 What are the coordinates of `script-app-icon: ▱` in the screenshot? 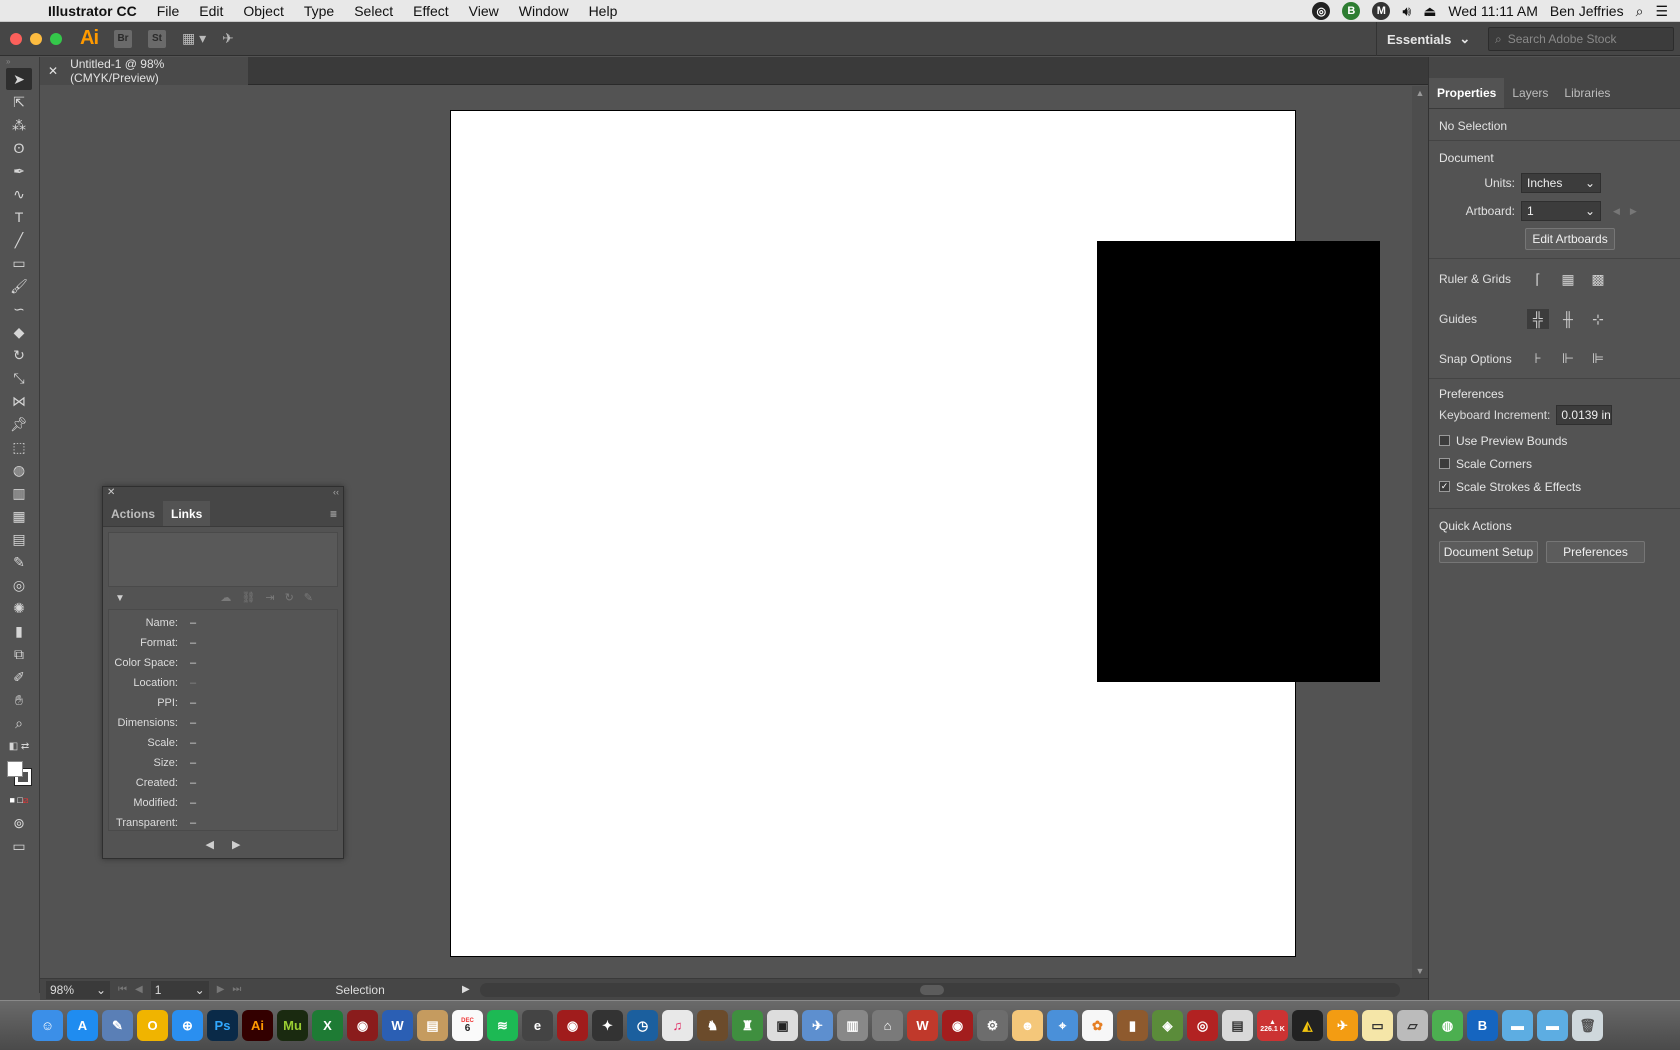 It's located at (1412, 1025).